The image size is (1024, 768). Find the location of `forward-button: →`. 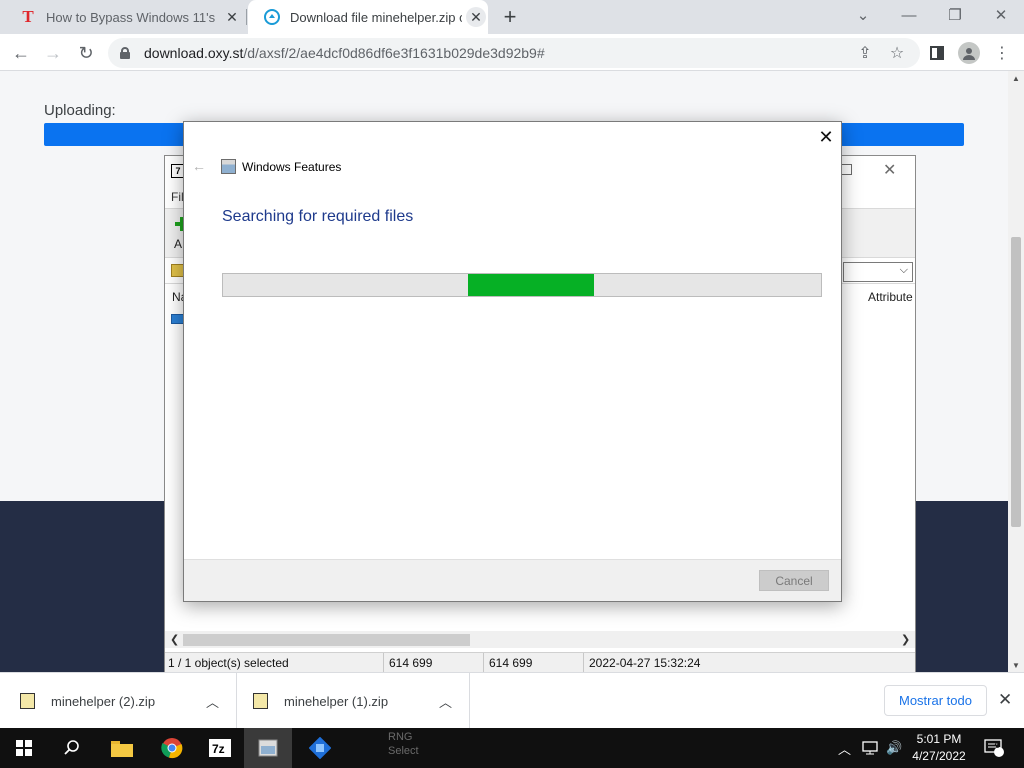

forward-button: → is located at coordinates (53, 53).